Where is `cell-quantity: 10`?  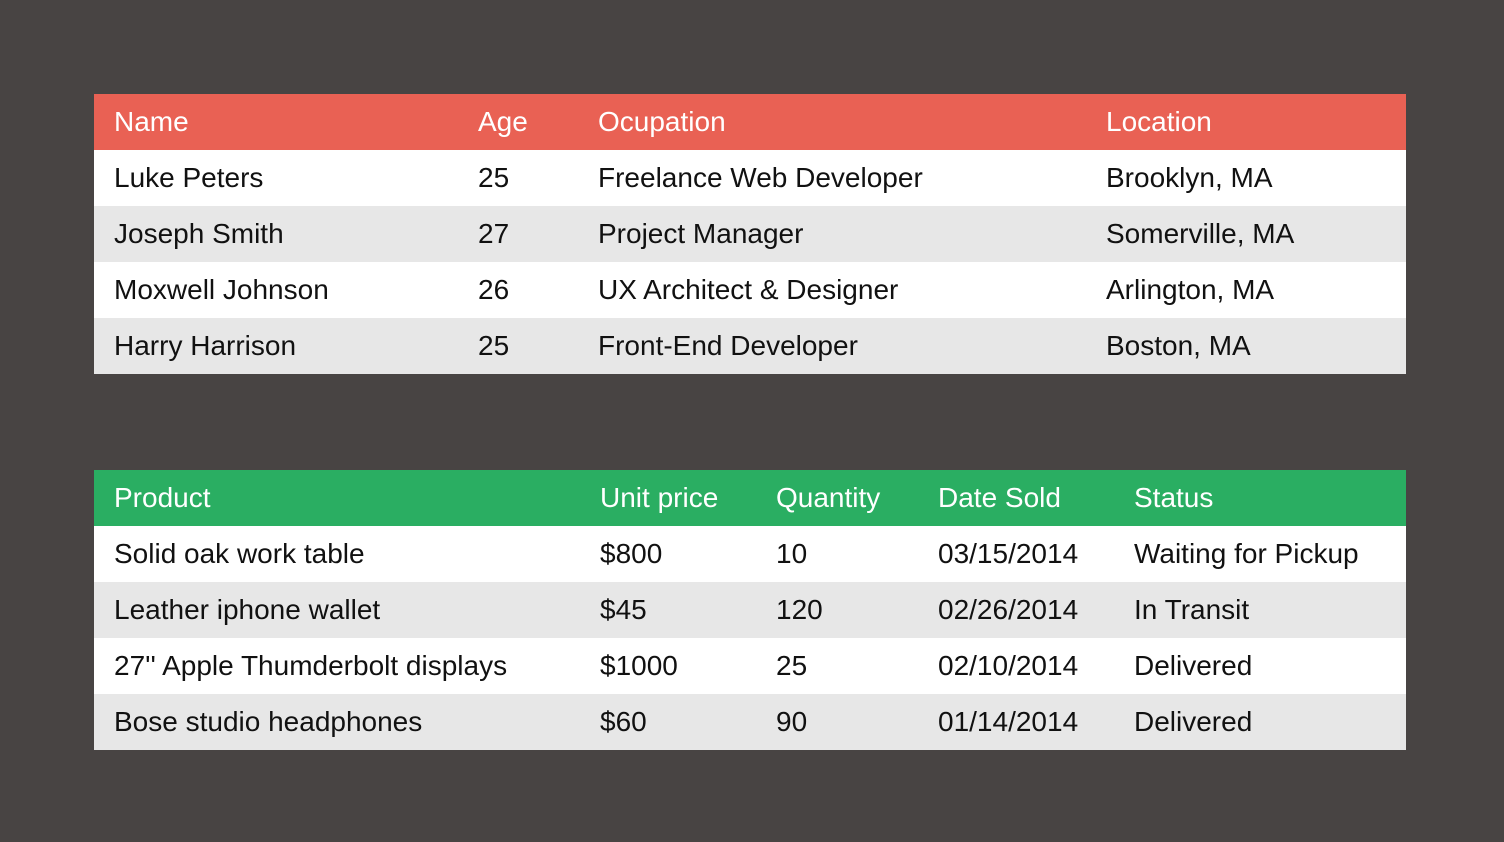
cell-quantity: 10 is located at coordinates (792, 553).